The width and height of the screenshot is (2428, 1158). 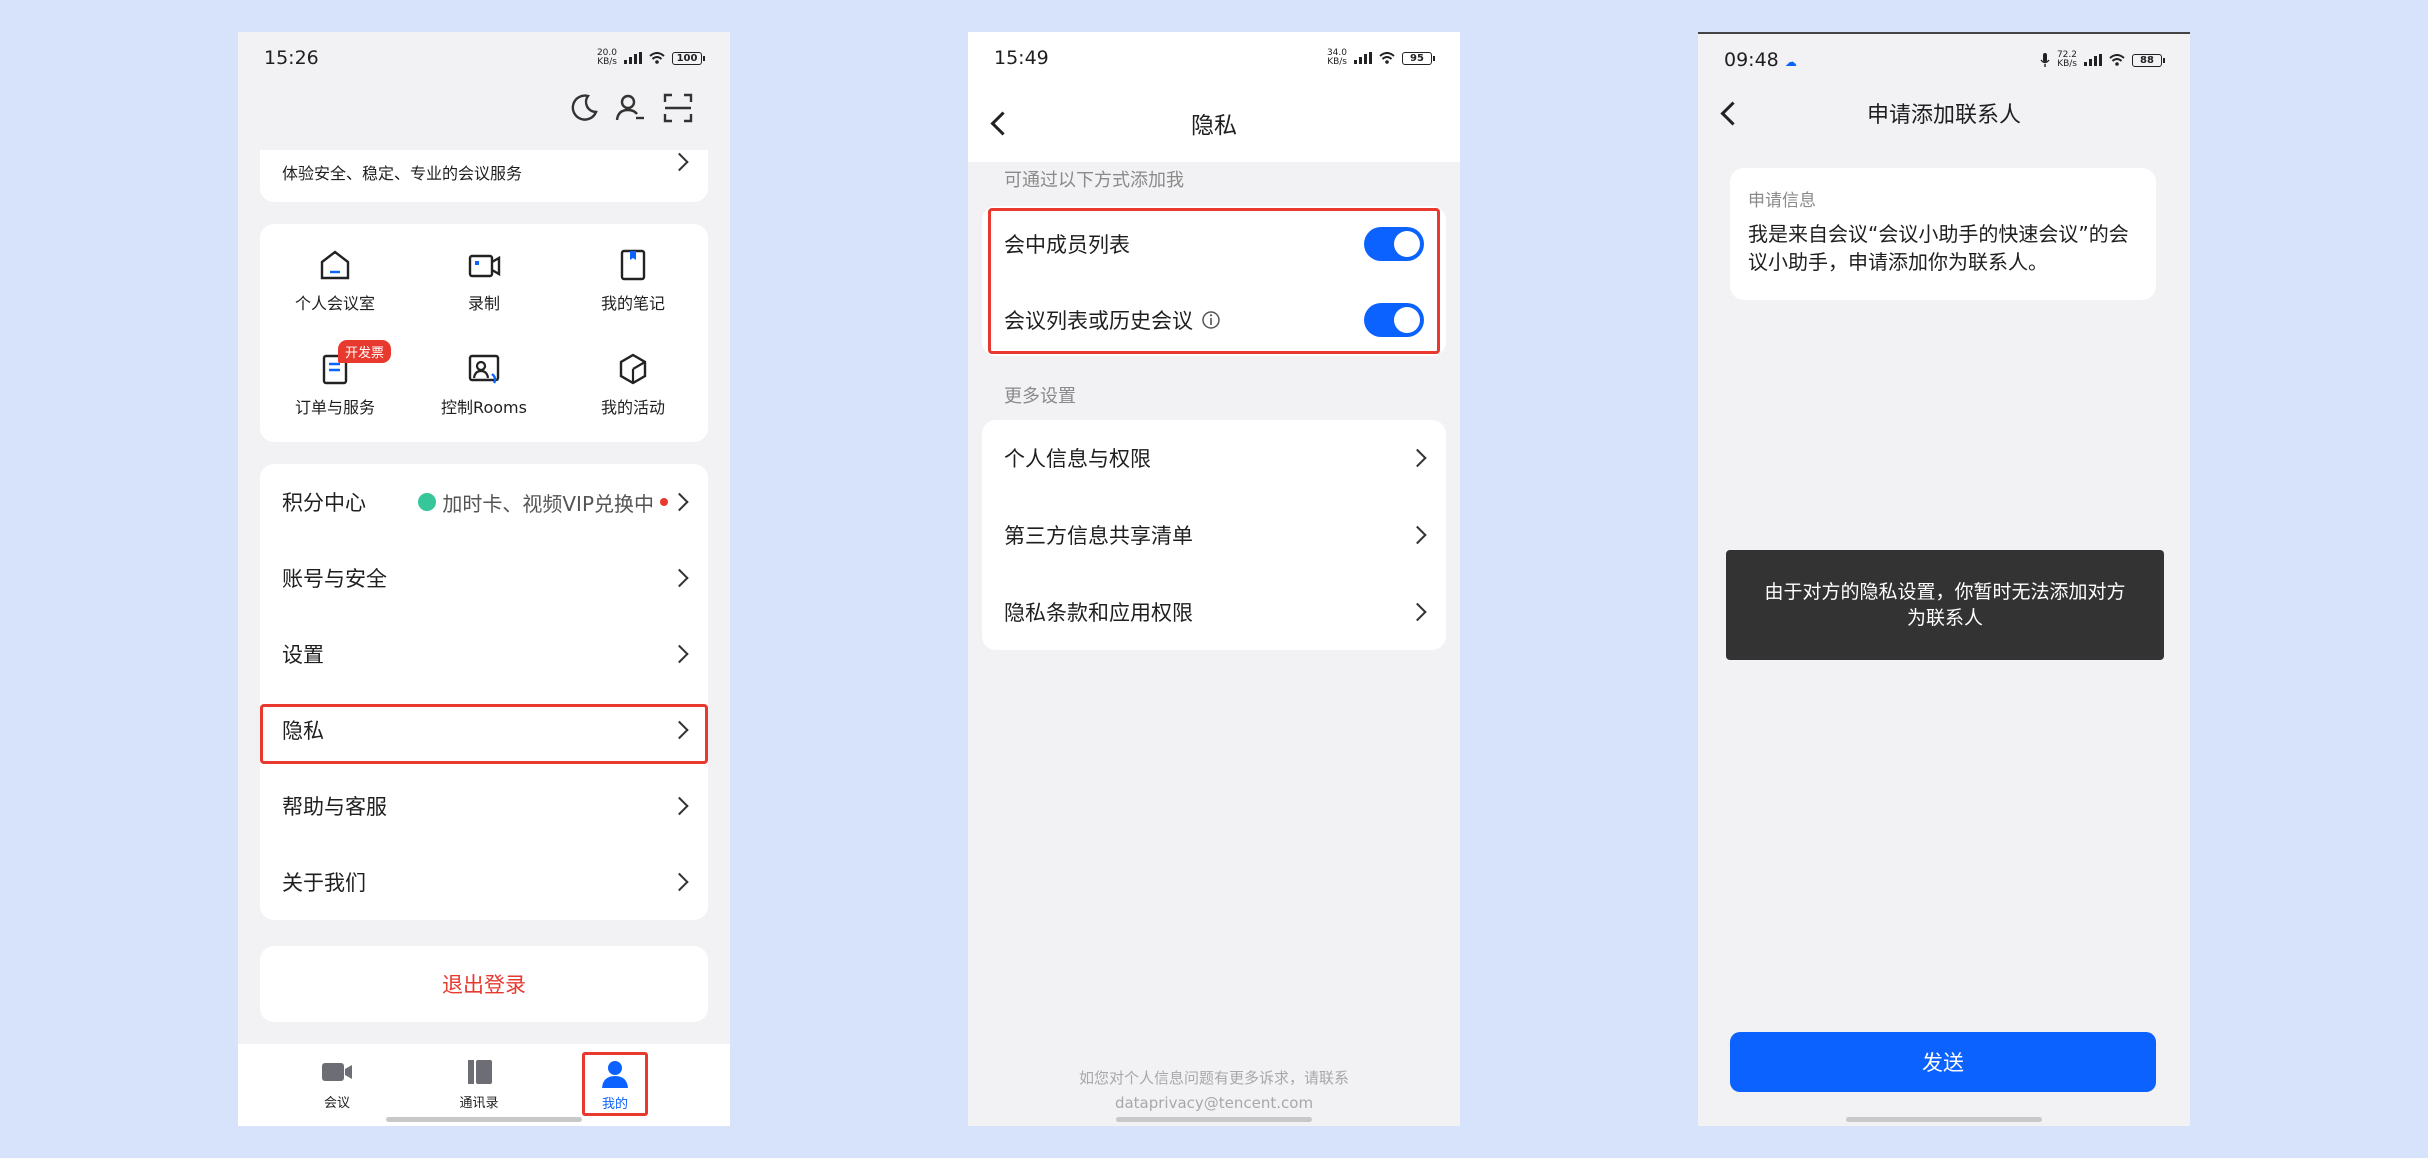 What do you see at coordinates (484, 333) in the screenshot?
I see `feature-grid: 个人会议室 录制 我的笔记 订单与服务 开发票 控制Rooms 我的活动` at bounding box center [484, 333].